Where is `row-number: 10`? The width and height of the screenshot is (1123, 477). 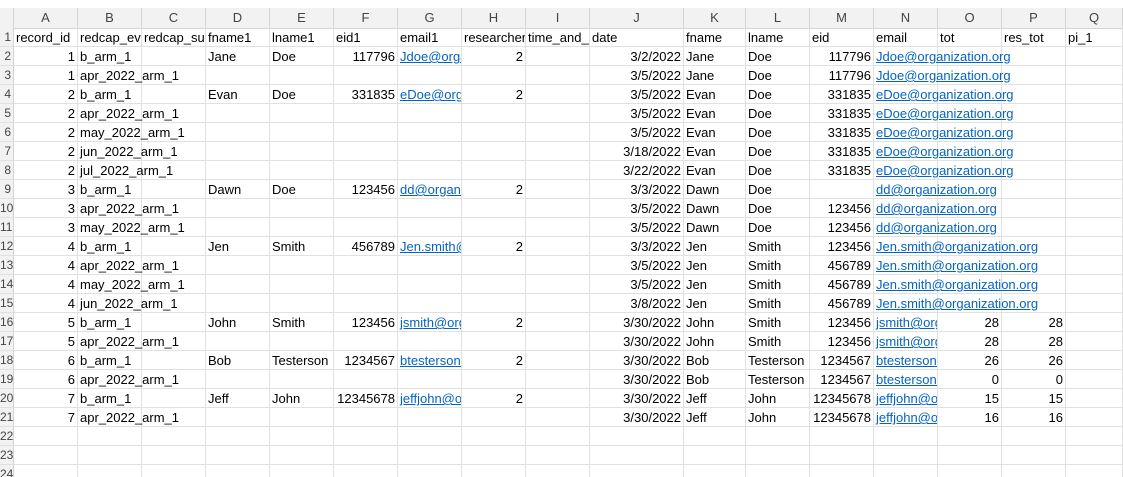
row-number: 10 is located at coordinates (7, 208).